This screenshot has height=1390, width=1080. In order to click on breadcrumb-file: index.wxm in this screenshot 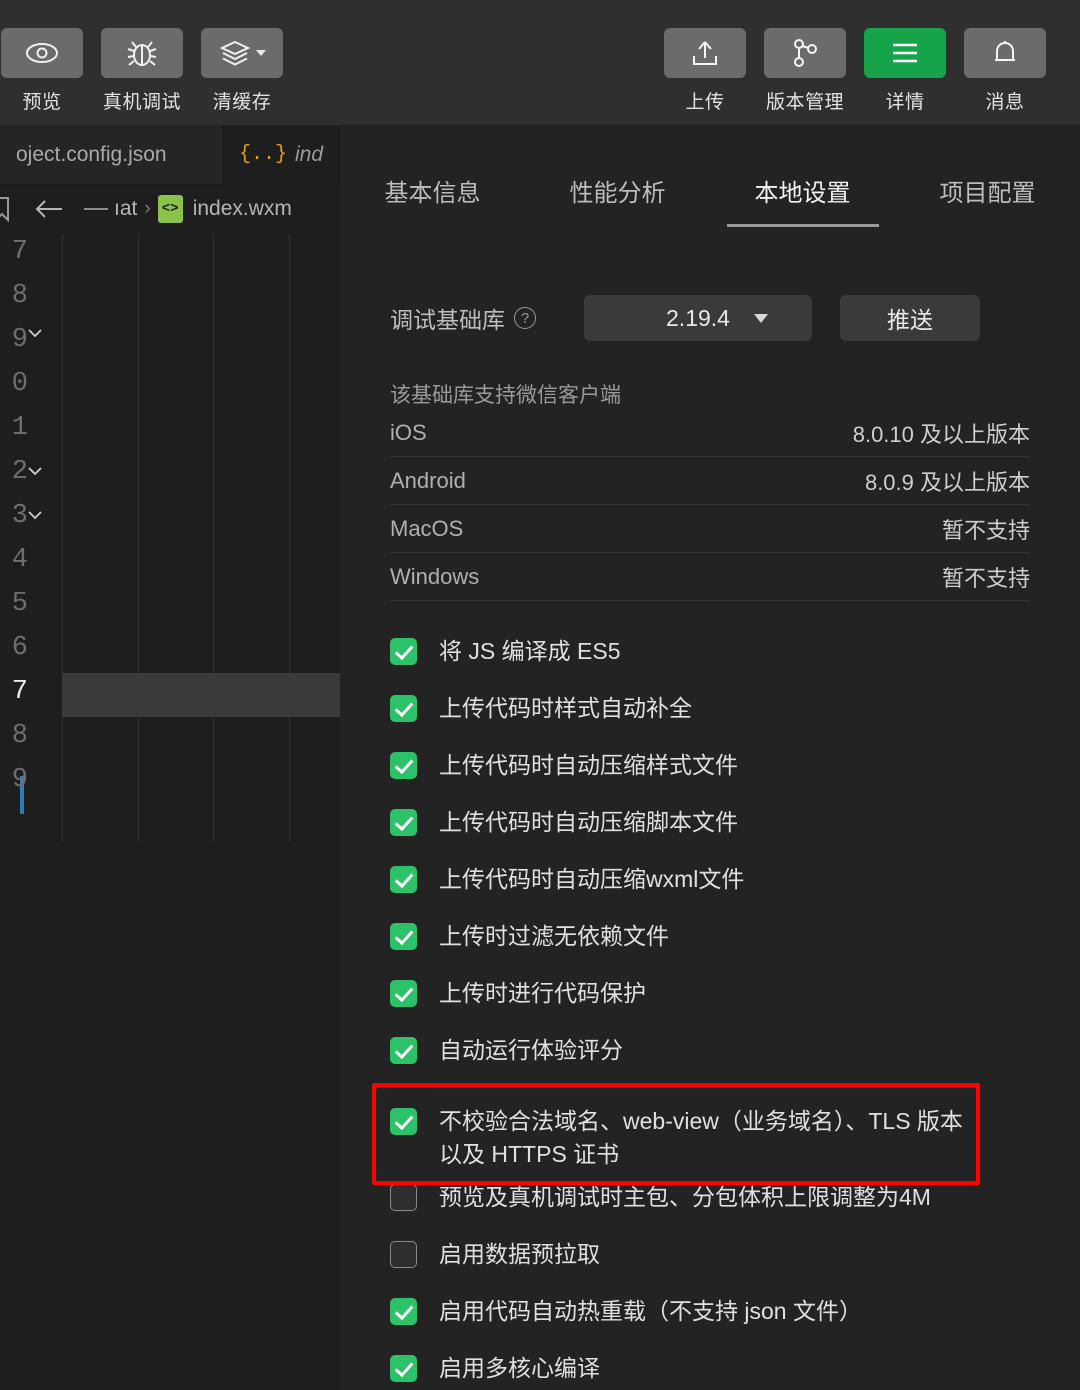, I will do `click(242, 209)`.